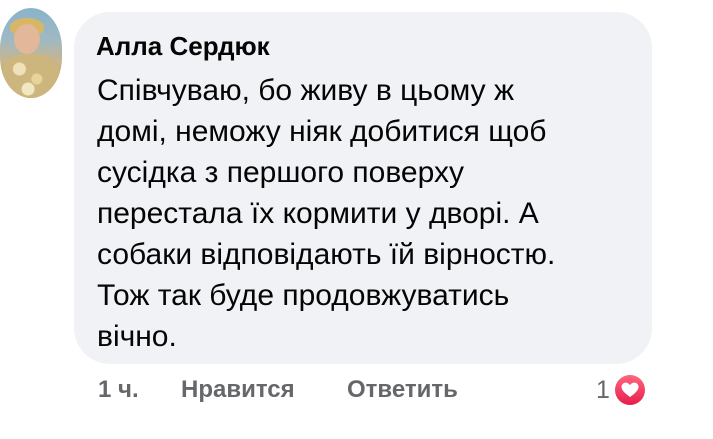  I want to click on like-button: Нравится, so click(238, 390).